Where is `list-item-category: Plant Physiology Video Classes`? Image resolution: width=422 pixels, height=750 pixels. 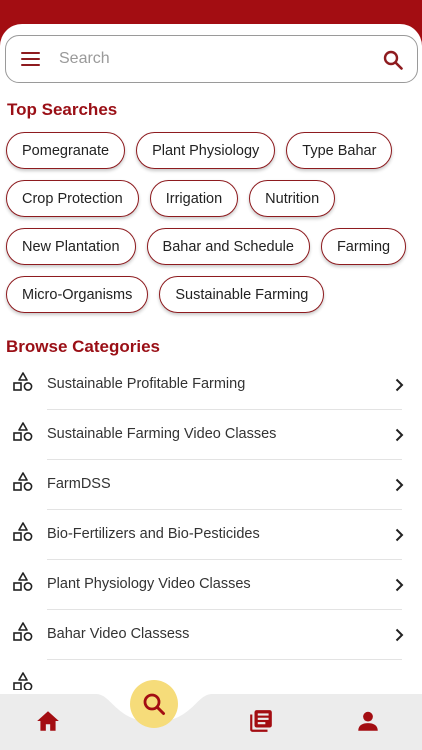 list-item-category: Plant Physiology Video Classes is located at coordinates (211, 585).